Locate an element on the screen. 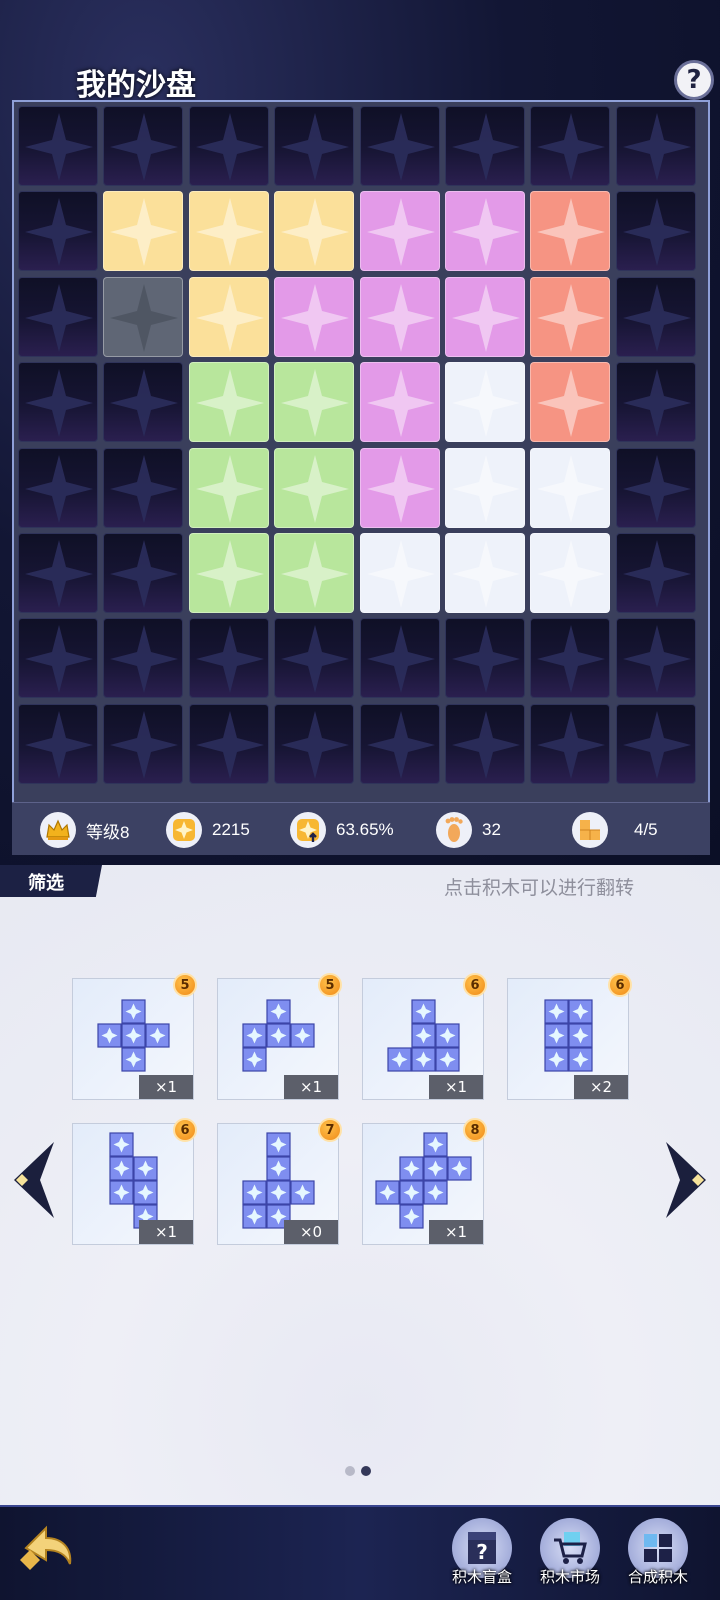 Image resolution: width=720 pixels, height=1600 pixels. help-button: ? is located at coordinates (694, 80).